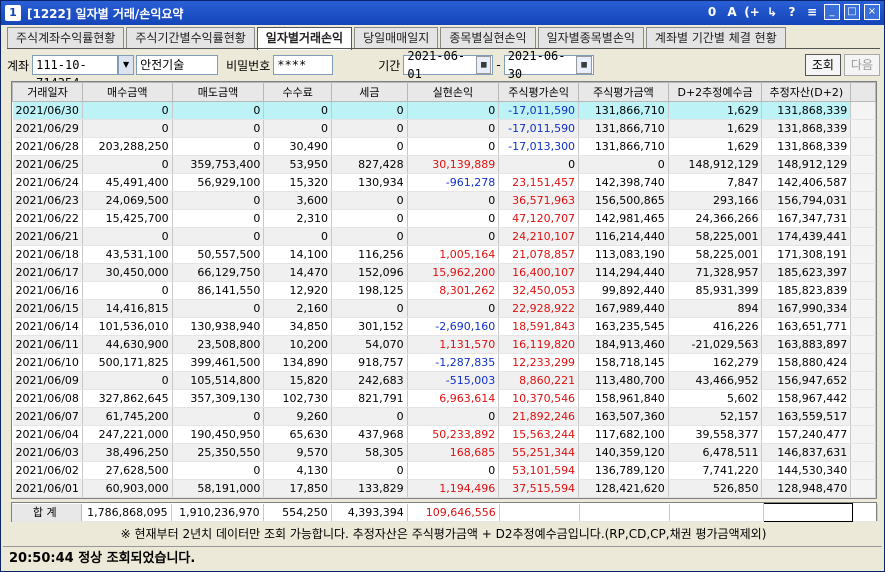 The height and width of the screenshot is (572, 885). Describe the element at coordinates (303, 65) in the screenshot. I see `password-input: ****` at that location.